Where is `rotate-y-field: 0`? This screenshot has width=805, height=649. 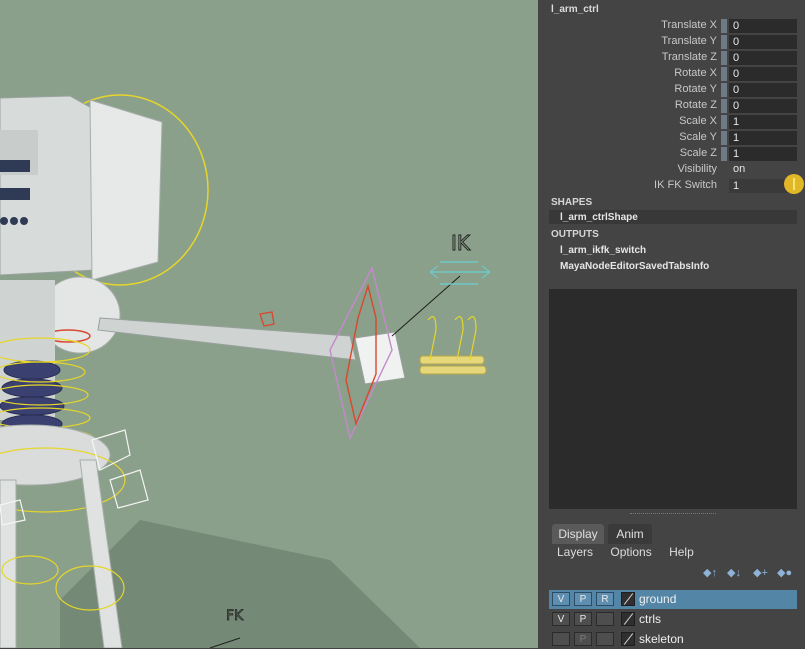 rotate-y-field: 0 is located at coordinates (763, 90).